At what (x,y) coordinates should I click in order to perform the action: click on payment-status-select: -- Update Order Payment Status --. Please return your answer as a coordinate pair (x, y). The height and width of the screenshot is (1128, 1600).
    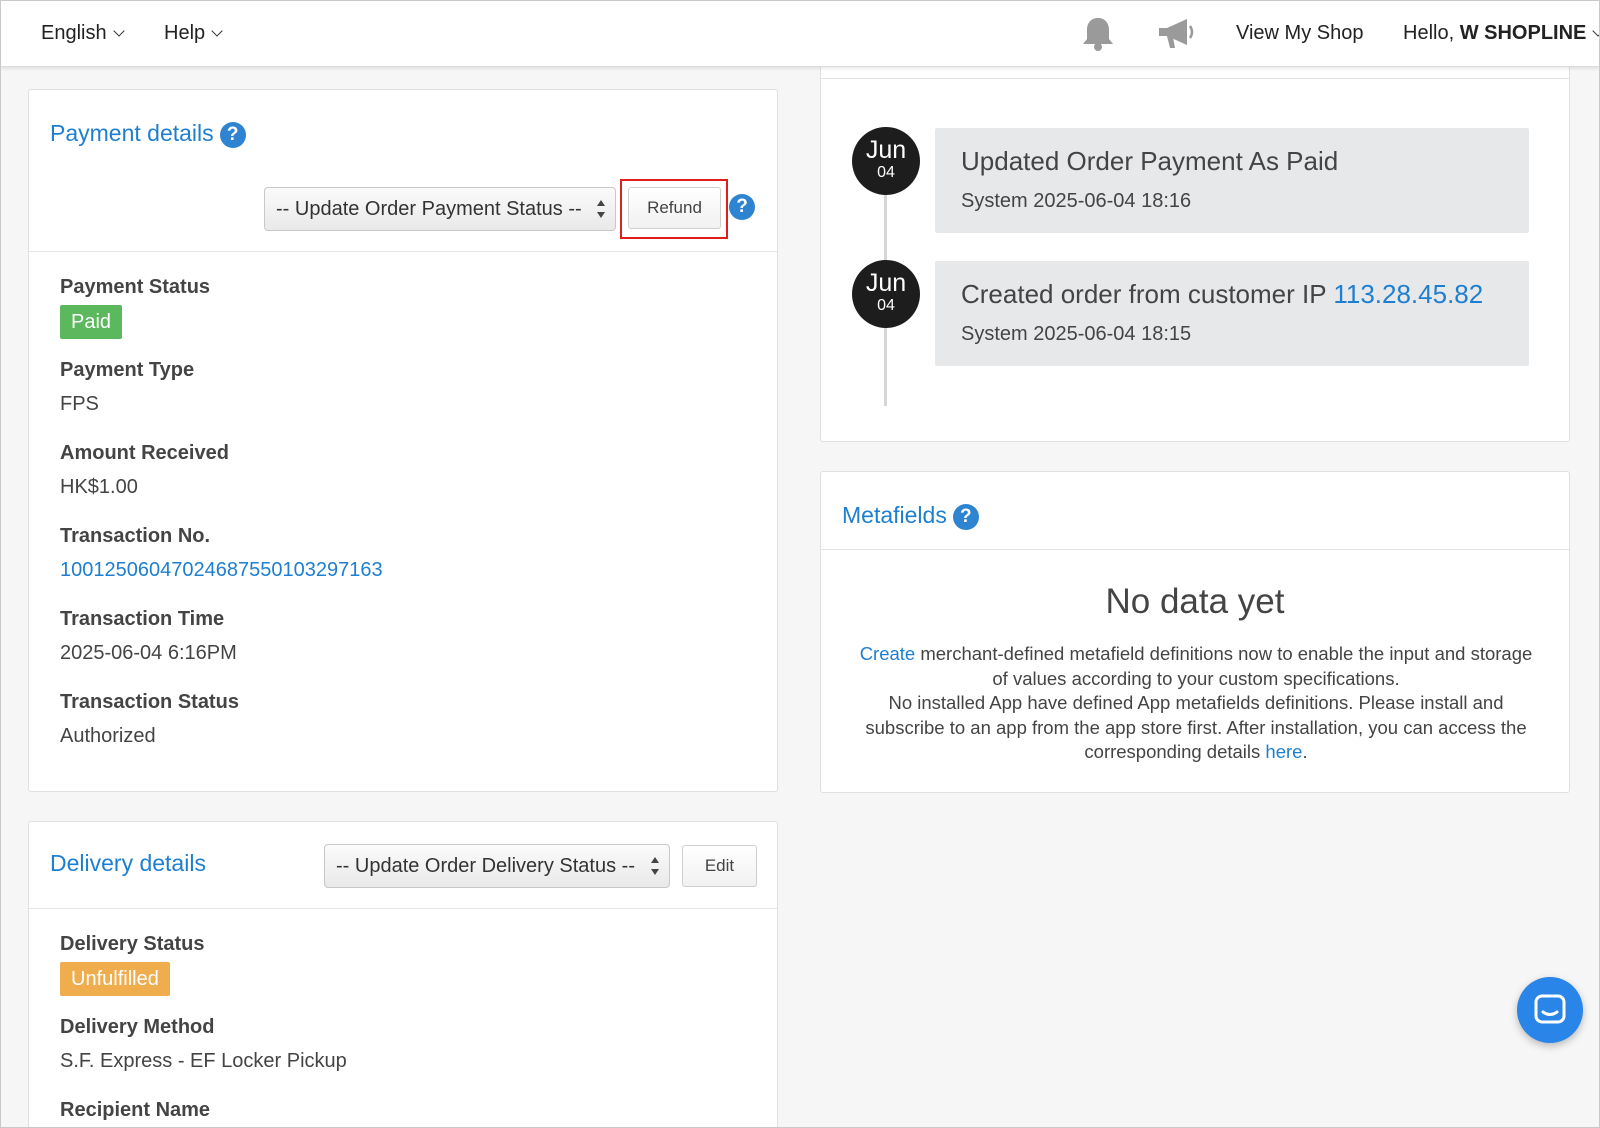
    Looking at the image, I should click on (440, 209).